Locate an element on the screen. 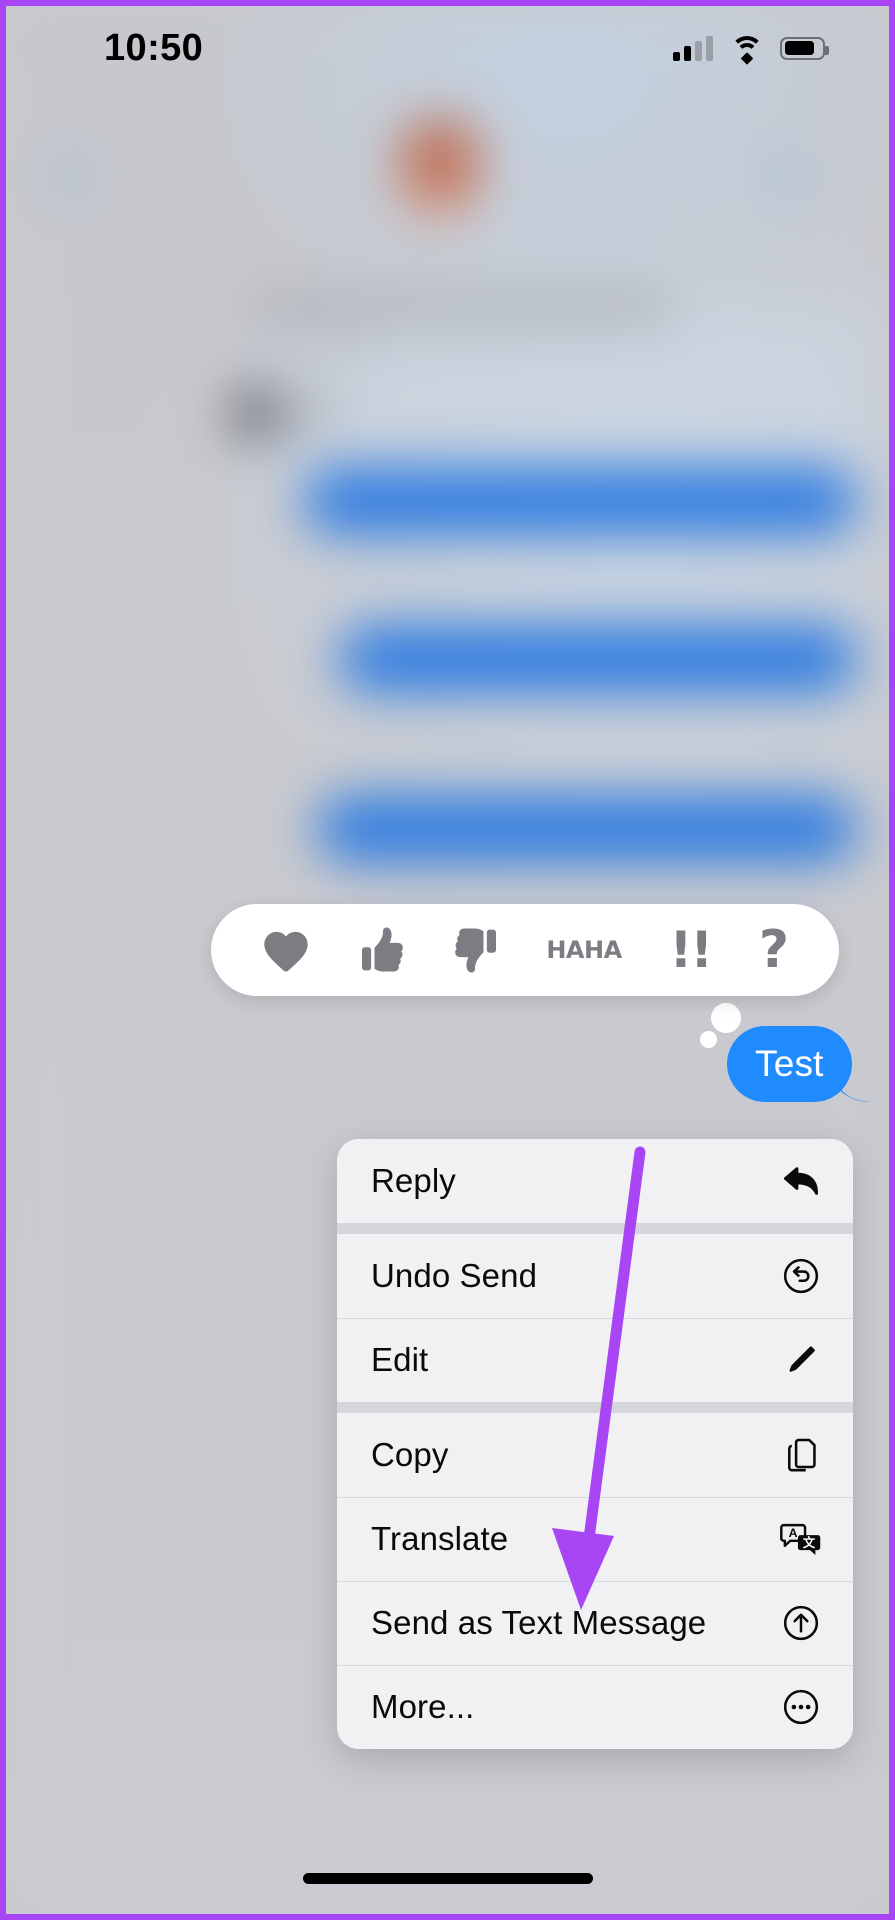 Image resolution: width=895 pixels, height=1920 pixels. selected-message-text: Test is located at coordinates (789, 1063).